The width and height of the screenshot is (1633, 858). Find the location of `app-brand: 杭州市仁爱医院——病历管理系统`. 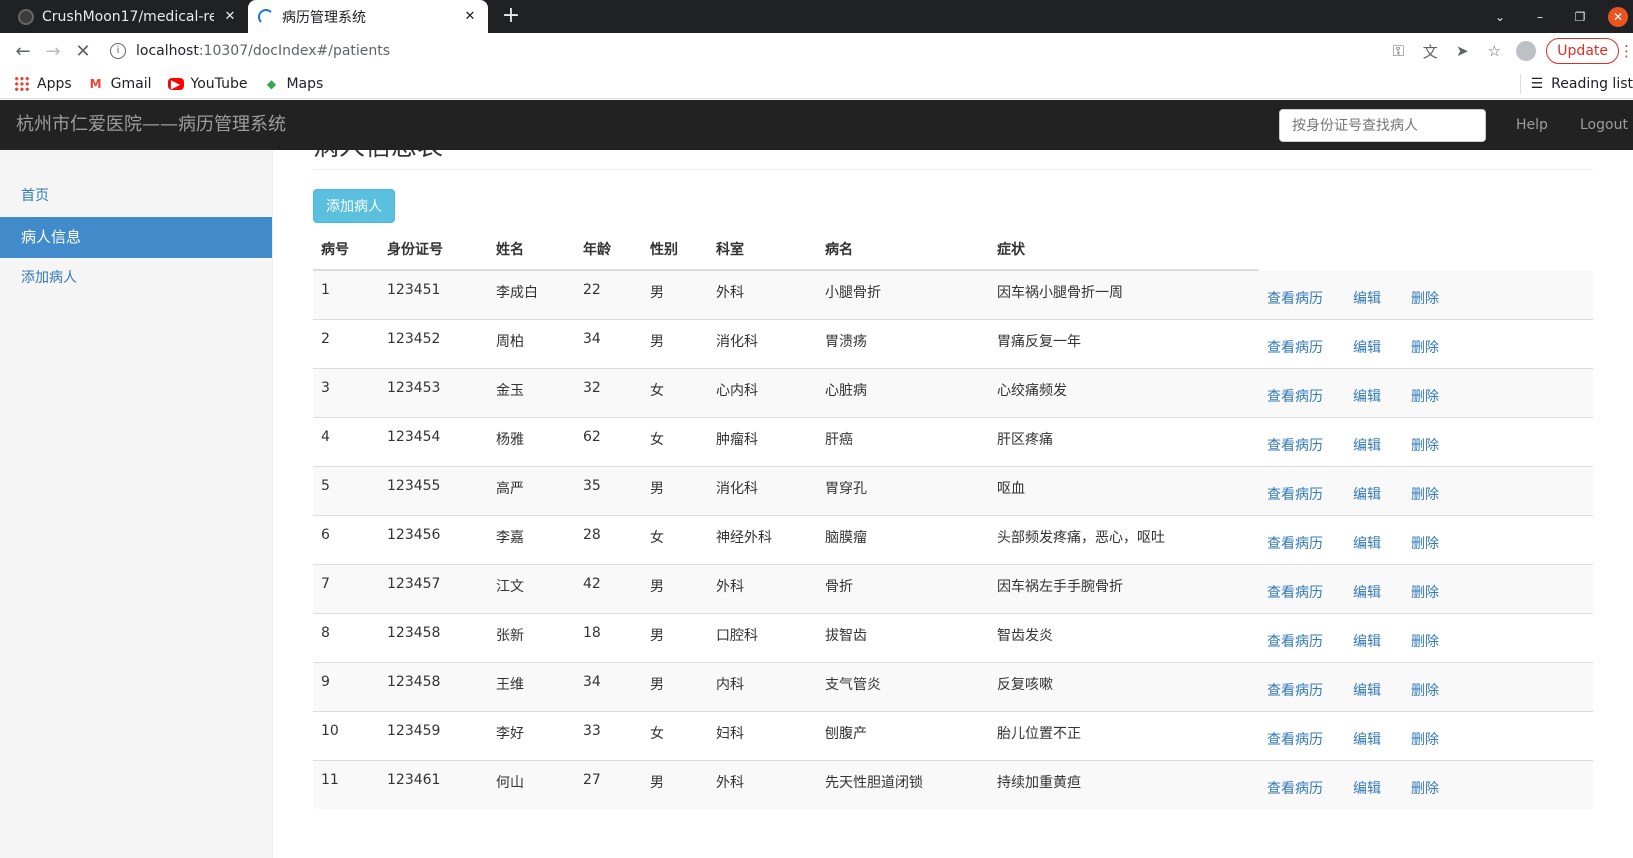

app-brand: 杭州市仁爱医院——病历管理系统 is located at coordinates (151, 125).